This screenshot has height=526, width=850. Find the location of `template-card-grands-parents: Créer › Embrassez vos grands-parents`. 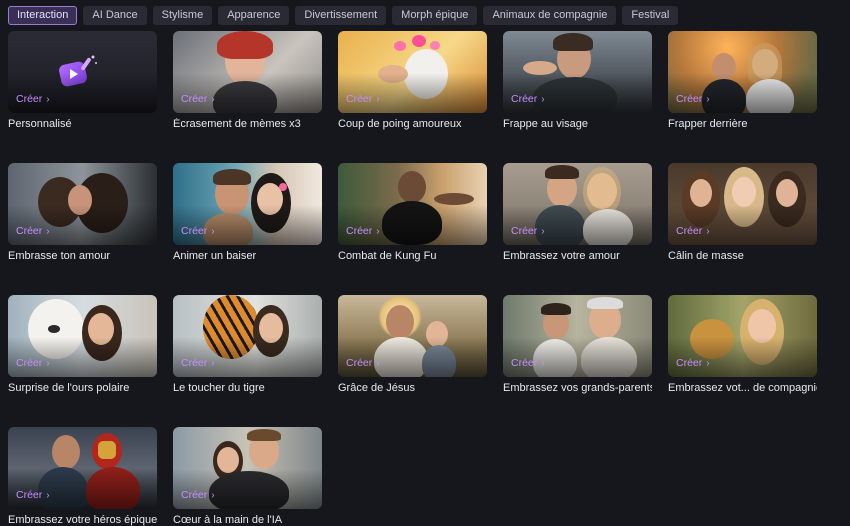

template-card-grands-parents: Créer › Embrassez vos grands-parents is located at coordinates (577, 344).